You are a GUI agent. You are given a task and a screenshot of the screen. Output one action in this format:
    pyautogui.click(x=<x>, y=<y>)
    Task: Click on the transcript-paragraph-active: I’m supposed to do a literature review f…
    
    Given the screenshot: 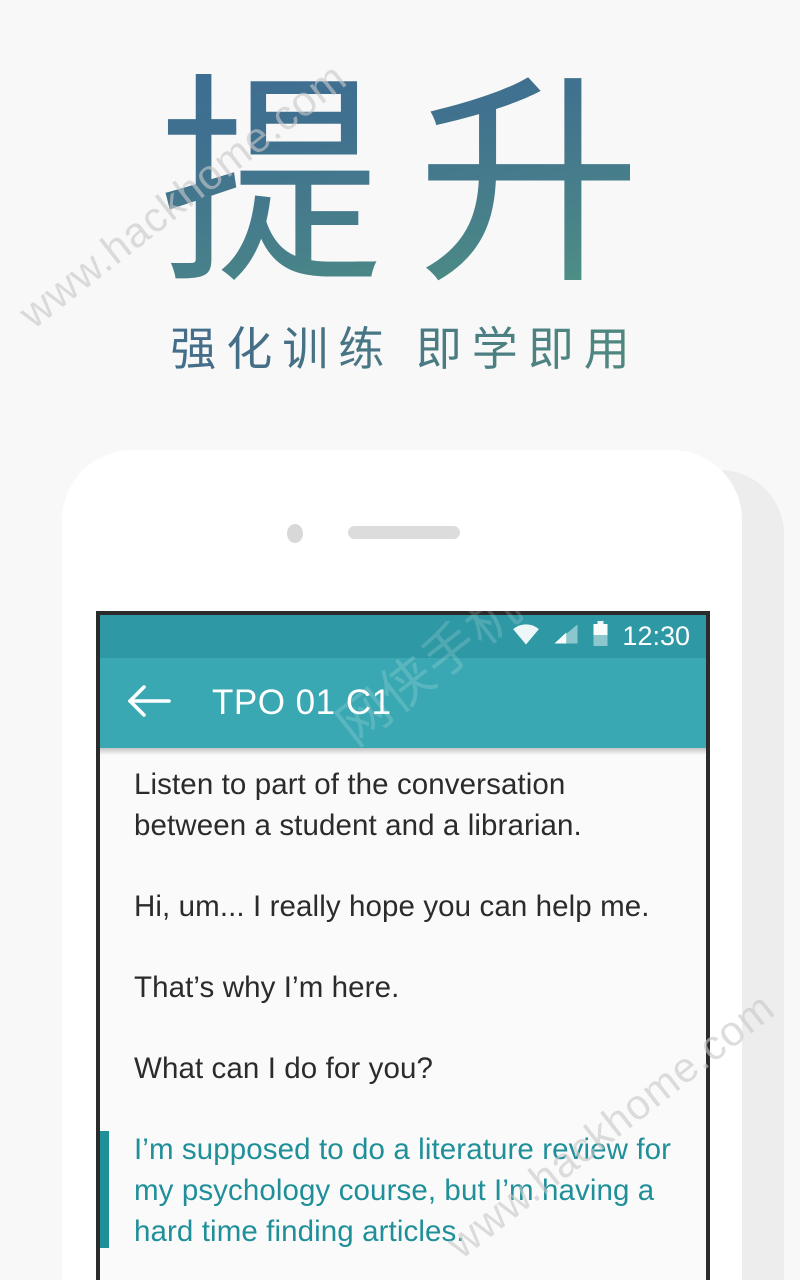 What is the action you would take?
    pyautogui.click(x=392, y=1190)
    